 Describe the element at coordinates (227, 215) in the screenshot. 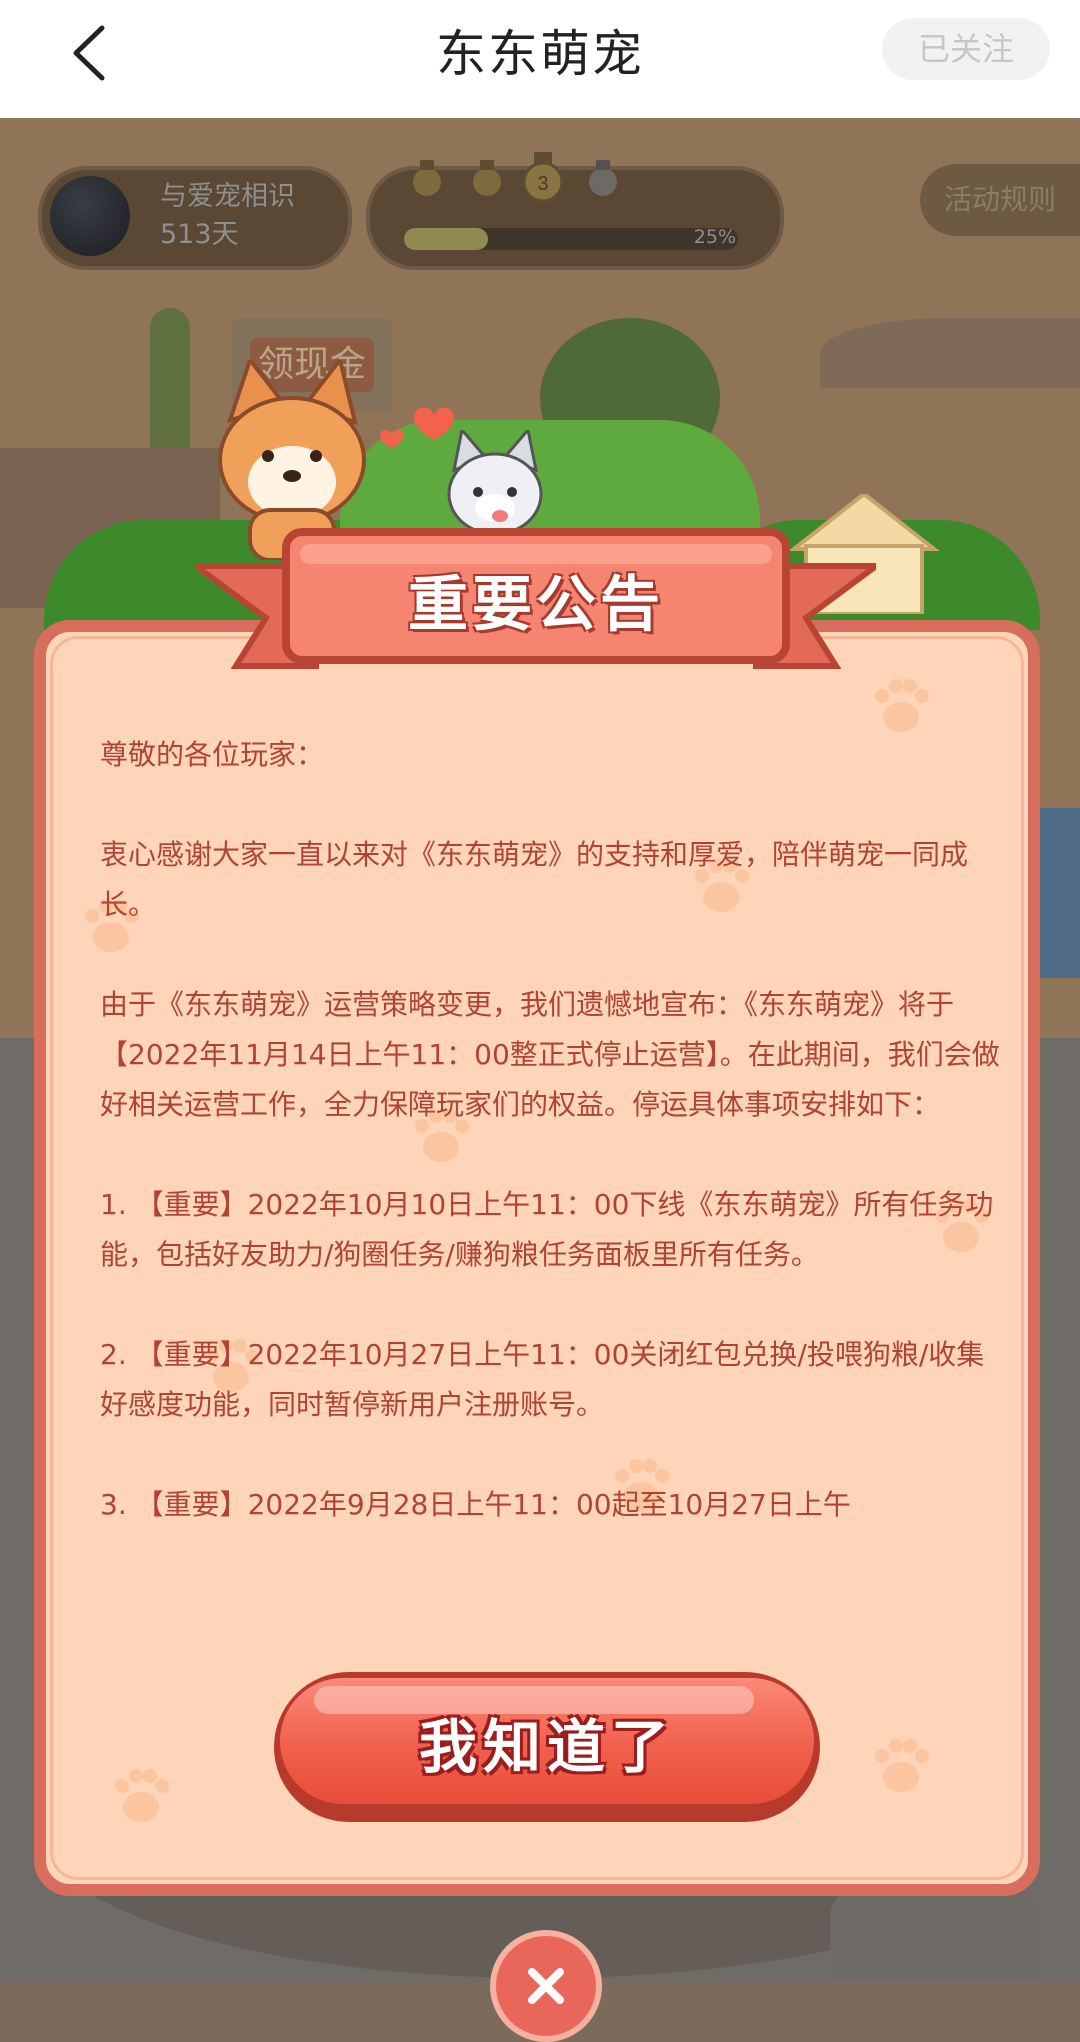

I see `companion-days-text: 与爱宠相识513天` at that location.